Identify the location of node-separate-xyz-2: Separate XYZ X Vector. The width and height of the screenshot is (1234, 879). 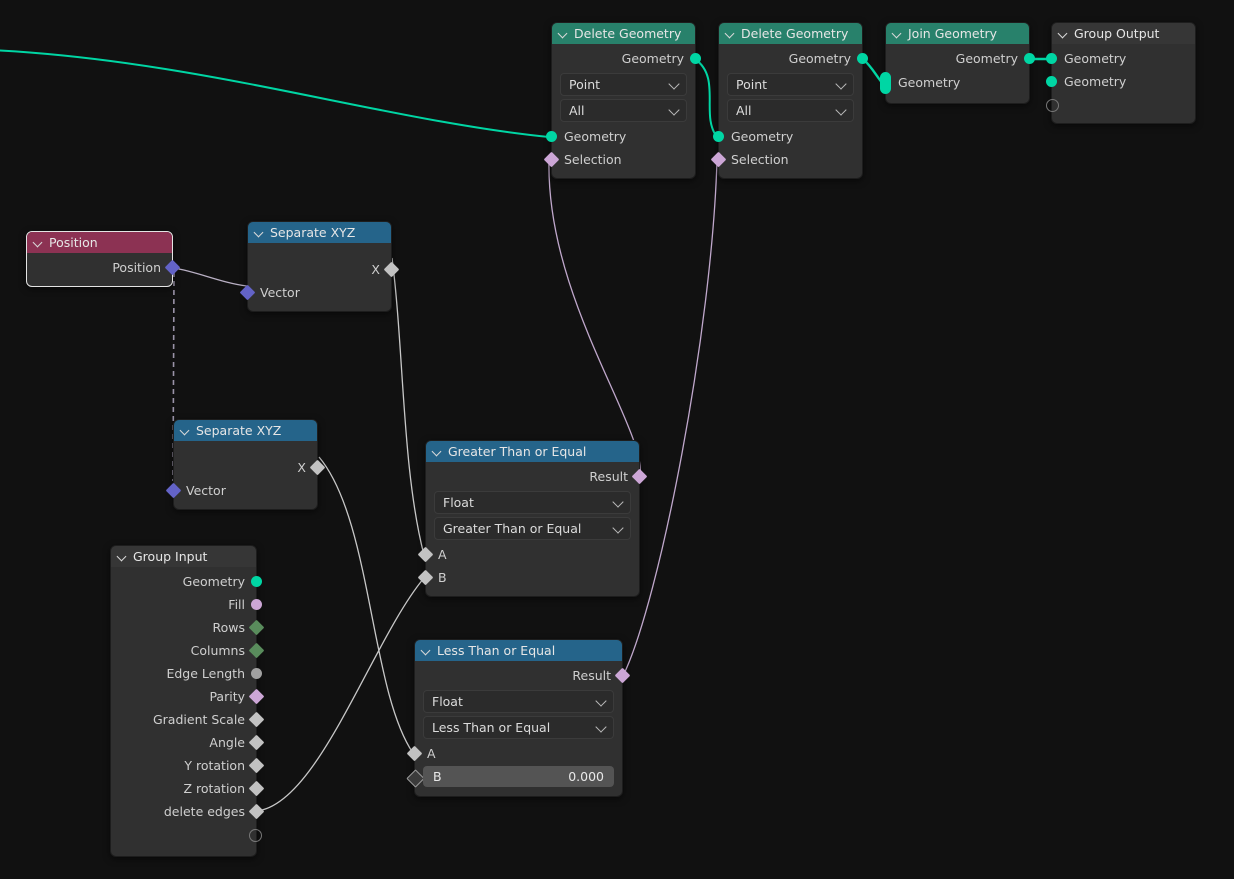
(245, 464).